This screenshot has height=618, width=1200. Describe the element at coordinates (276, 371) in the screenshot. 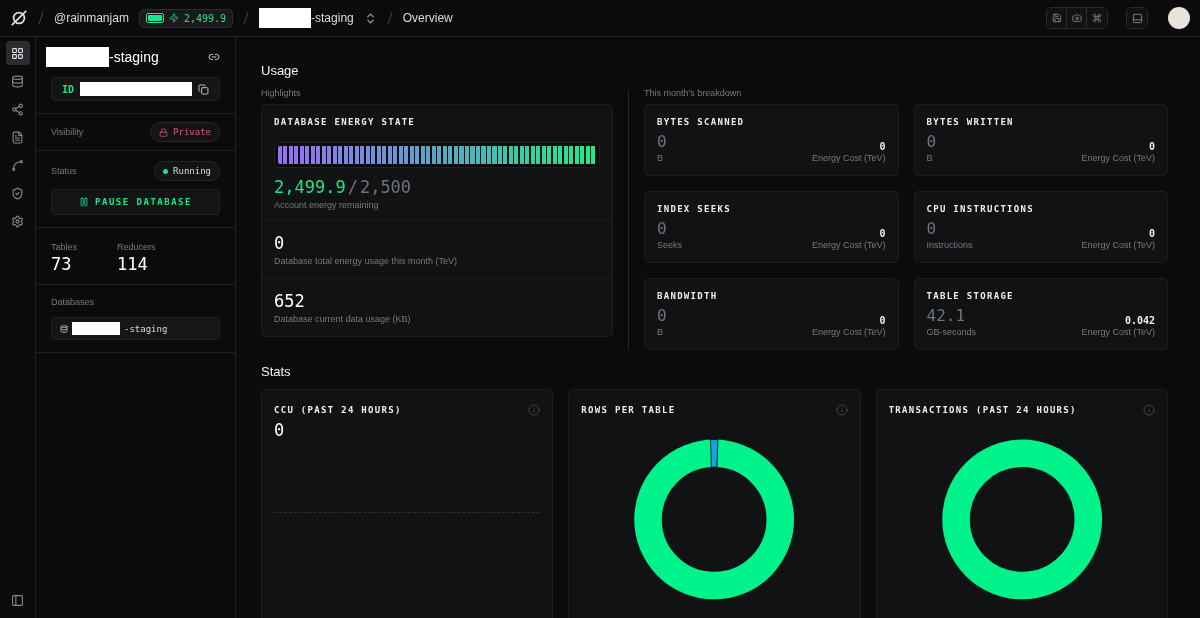

I see `stats-heading: Stats` at that location.